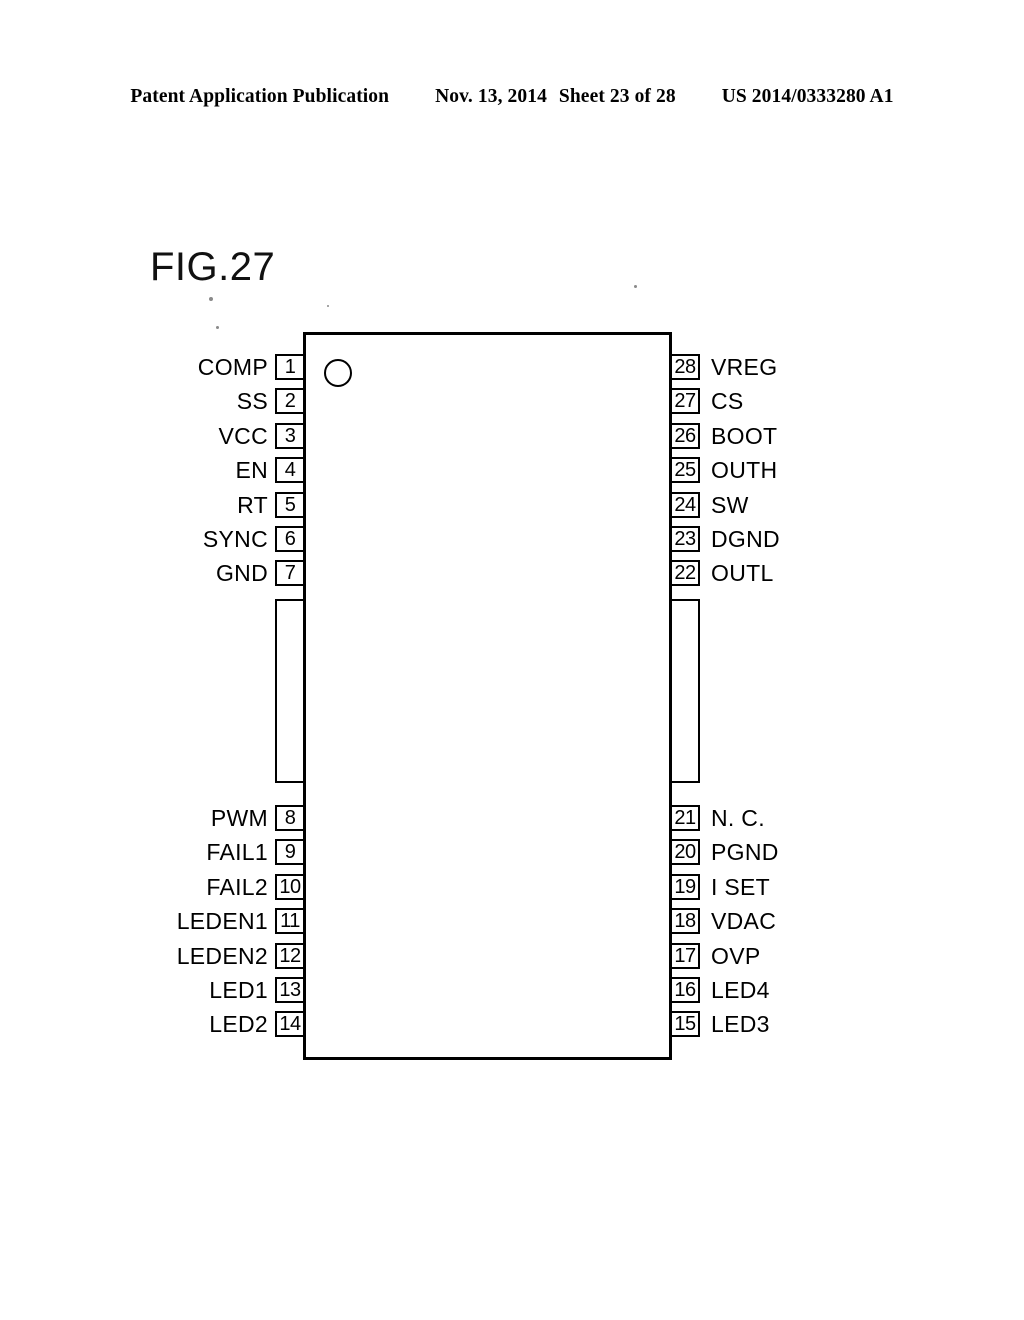 Image resolution: width=1024 pixels, height=1320 pixels. I want to click on pin-pad-5: 5, so click(290, 504).